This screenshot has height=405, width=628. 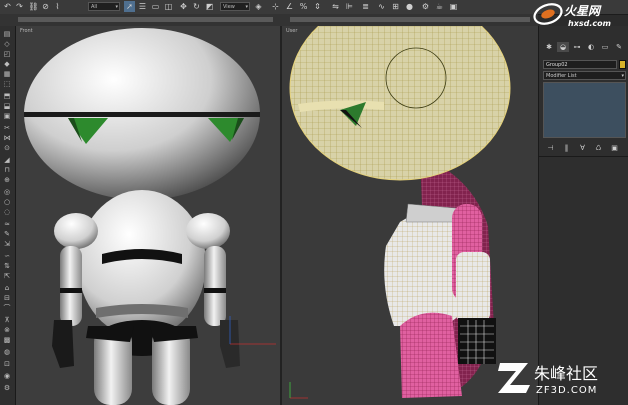 What do you see at coordinates (129, 6) in the screenshot?
I see `select-icon: ➚` at bounding box center [129, 6].